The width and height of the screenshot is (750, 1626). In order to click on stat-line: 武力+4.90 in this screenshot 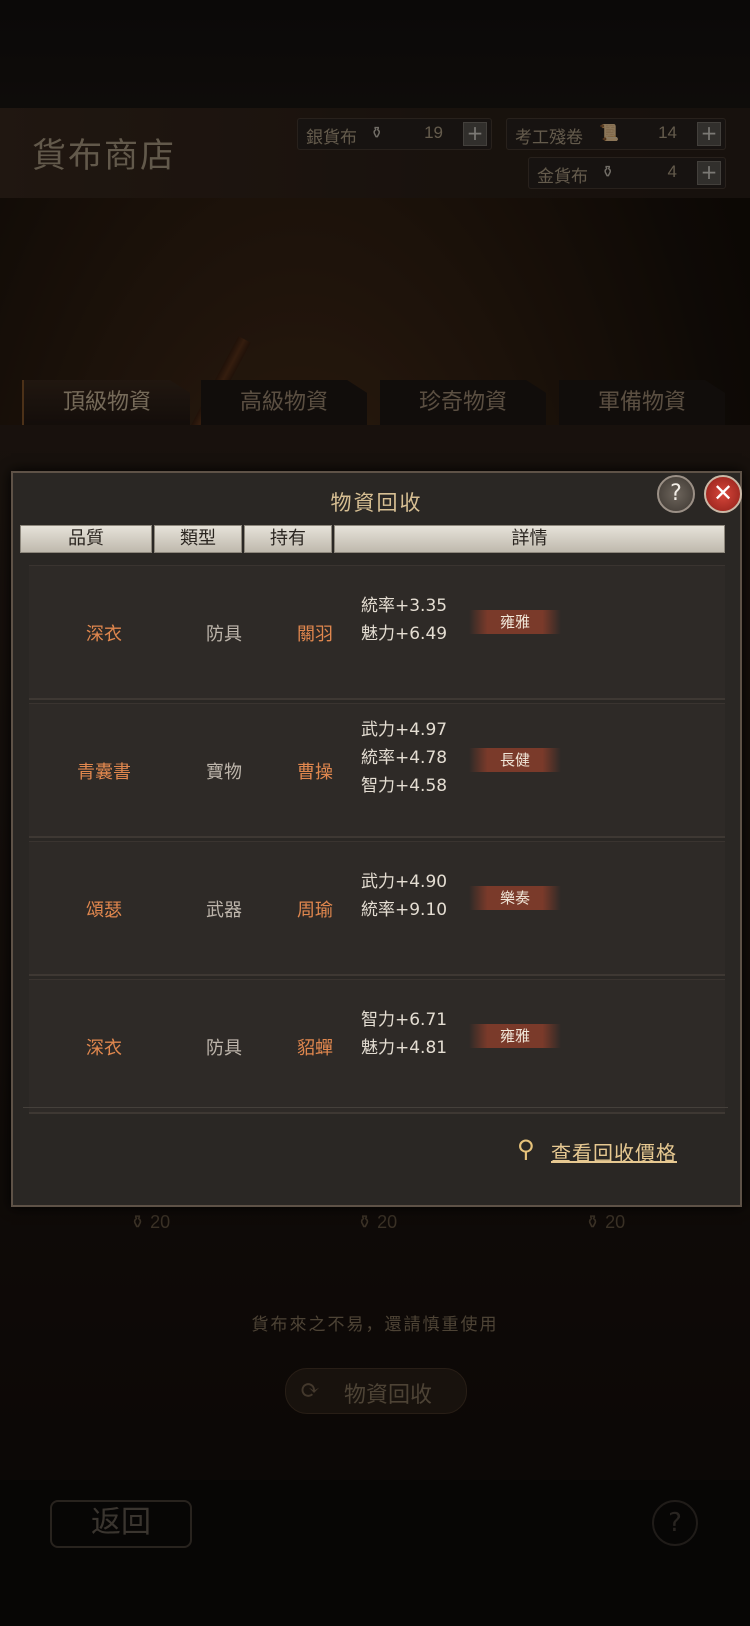, I will do `click(404, 882)`.